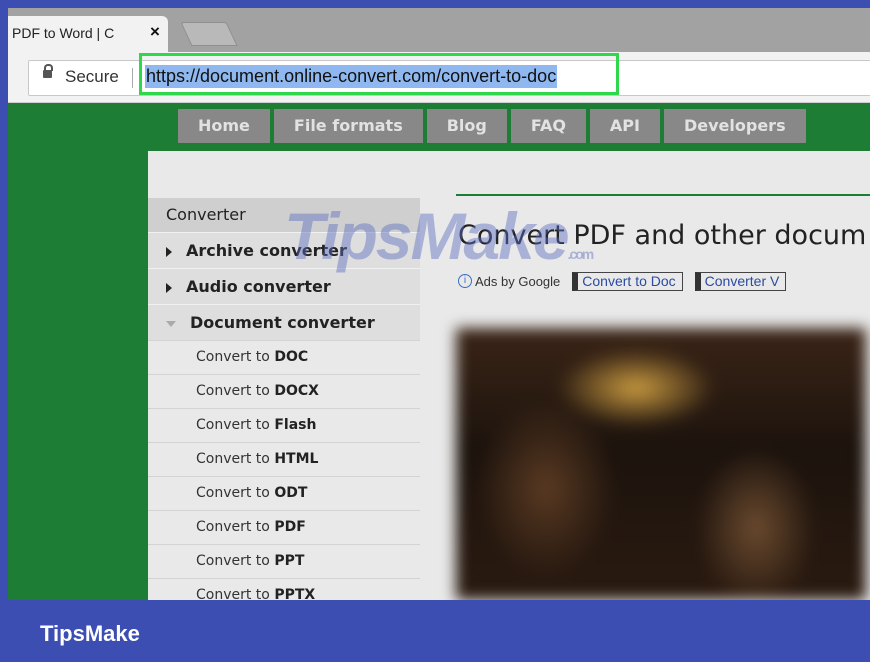  What do you see at coordinates (581, 254) in the screenshot?
I see `watermark-suffix: .com` at bounding box center [581, 254].